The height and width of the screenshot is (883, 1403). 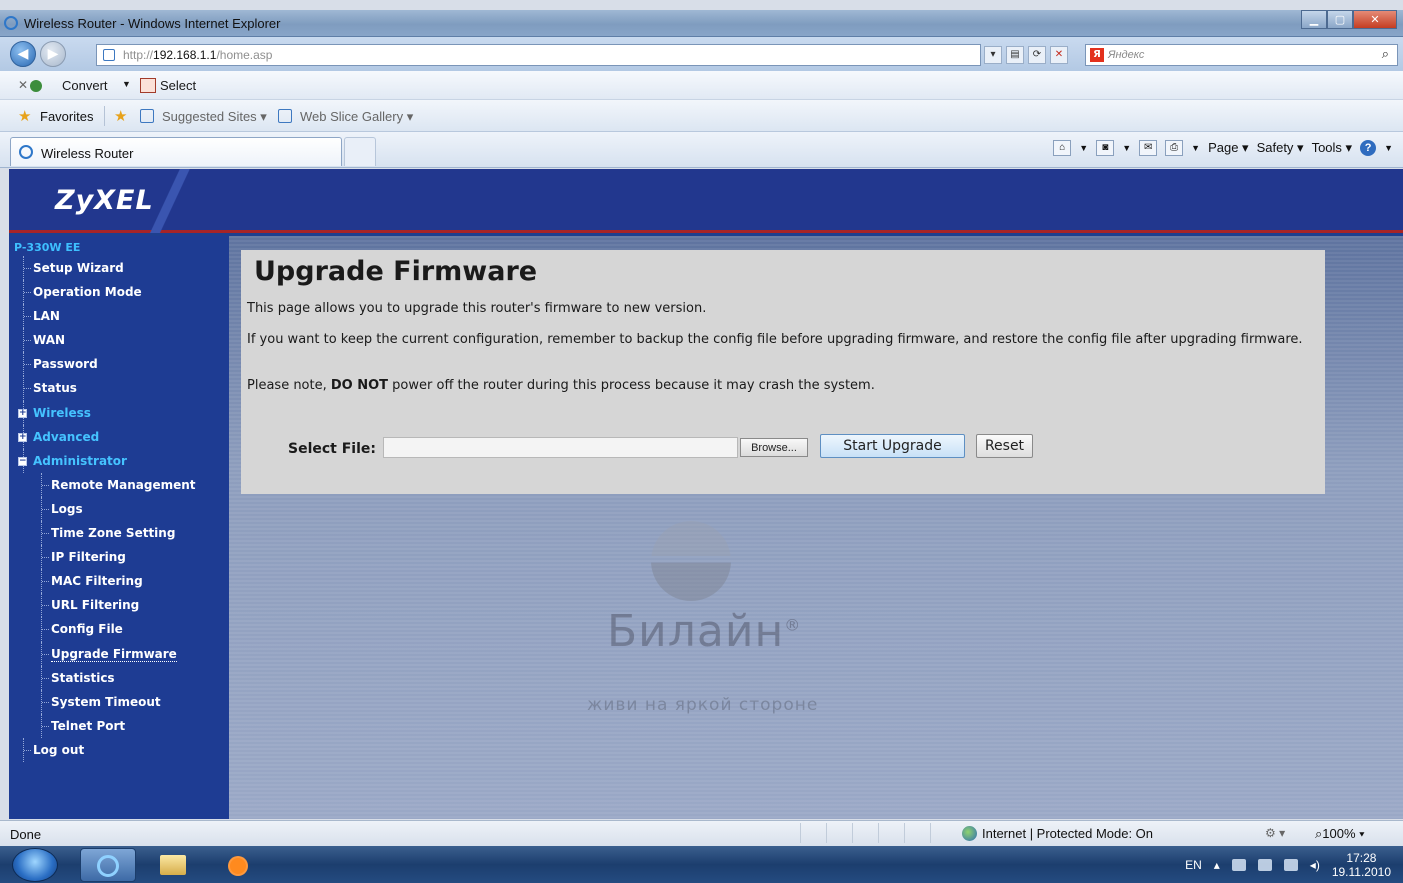 I want to click on window-controls: ▁ ▢ ✕, so click(x=1349, y=20).